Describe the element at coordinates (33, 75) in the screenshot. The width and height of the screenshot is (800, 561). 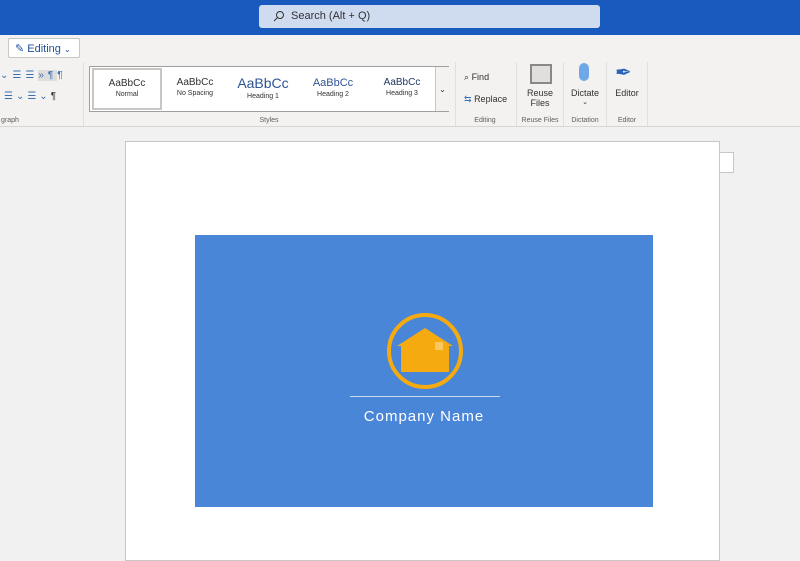
I see `paragraph-indent-buttons: ⌄☰☰»¶¶` at that location.